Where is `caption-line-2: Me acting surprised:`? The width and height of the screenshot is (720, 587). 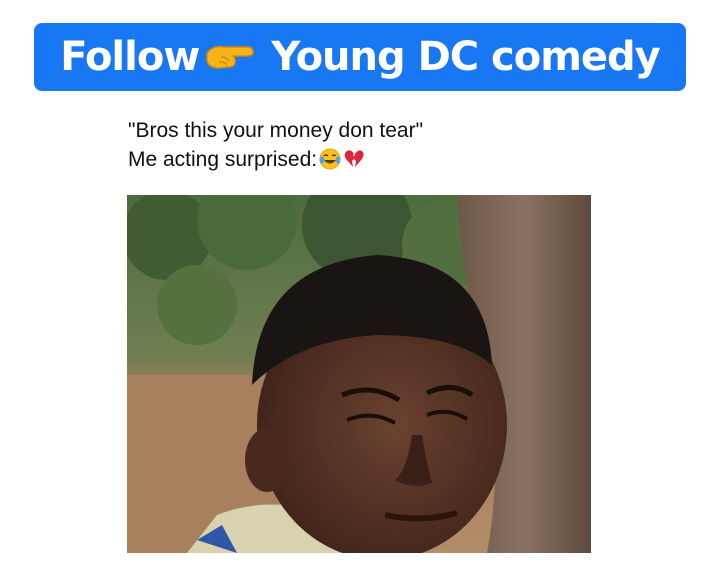
caption-line-2: Me acting surprised: is located at coordinates (223, 159).